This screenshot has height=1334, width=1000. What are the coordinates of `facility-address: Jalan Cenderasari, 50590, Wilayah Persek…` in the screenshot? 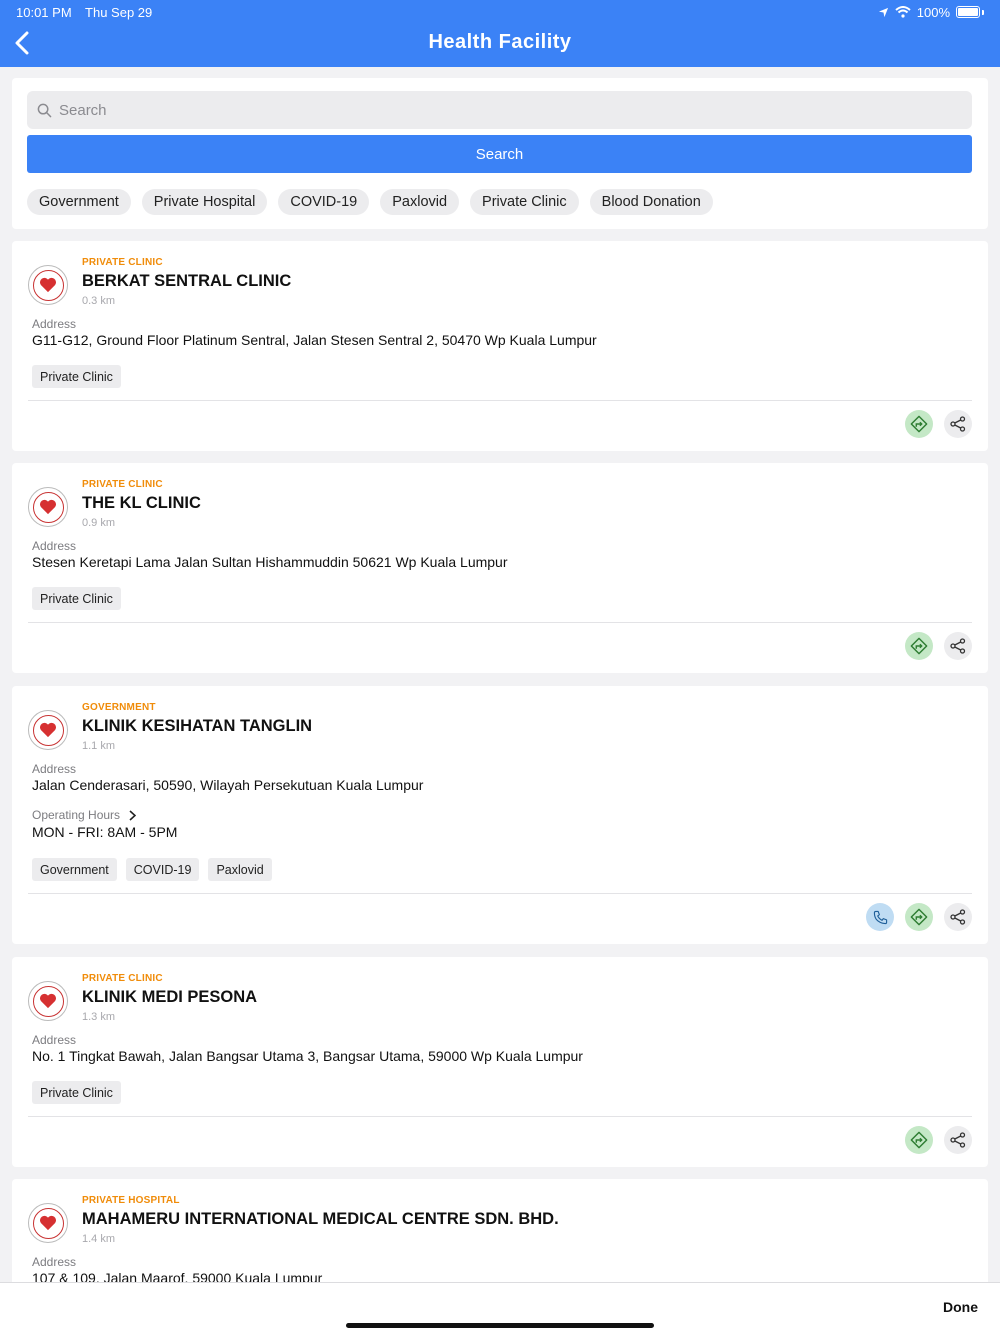 It's located at (228, 785).